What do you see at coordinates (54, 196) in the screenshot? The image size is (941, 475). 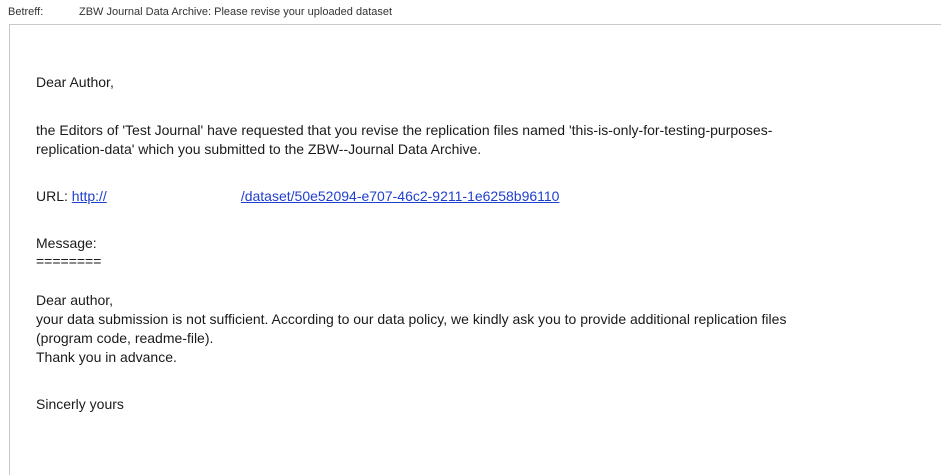 I see `url-label: URL:` at bounding box center [54, 196].